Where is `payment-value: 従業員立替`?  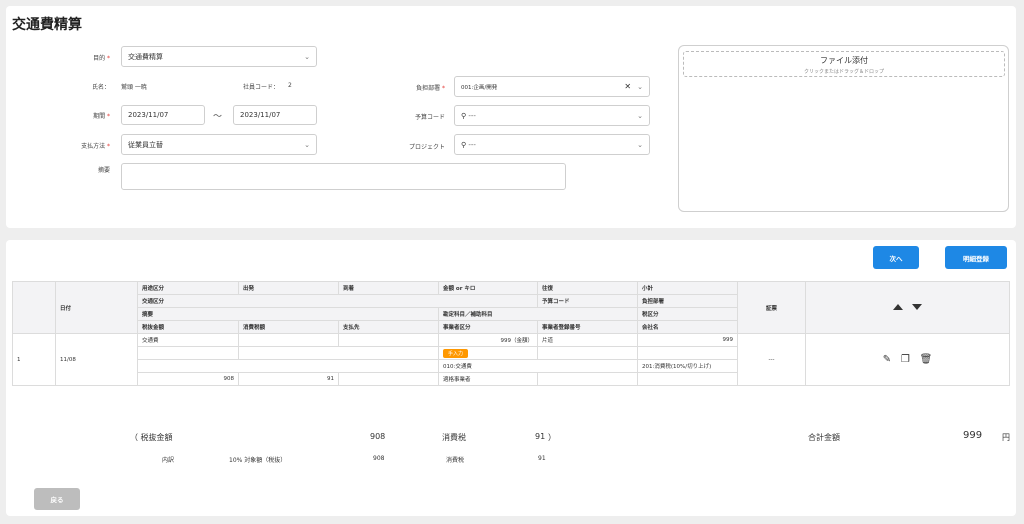
payment-value: 従業員立替 is located at coordinates (145, 144).